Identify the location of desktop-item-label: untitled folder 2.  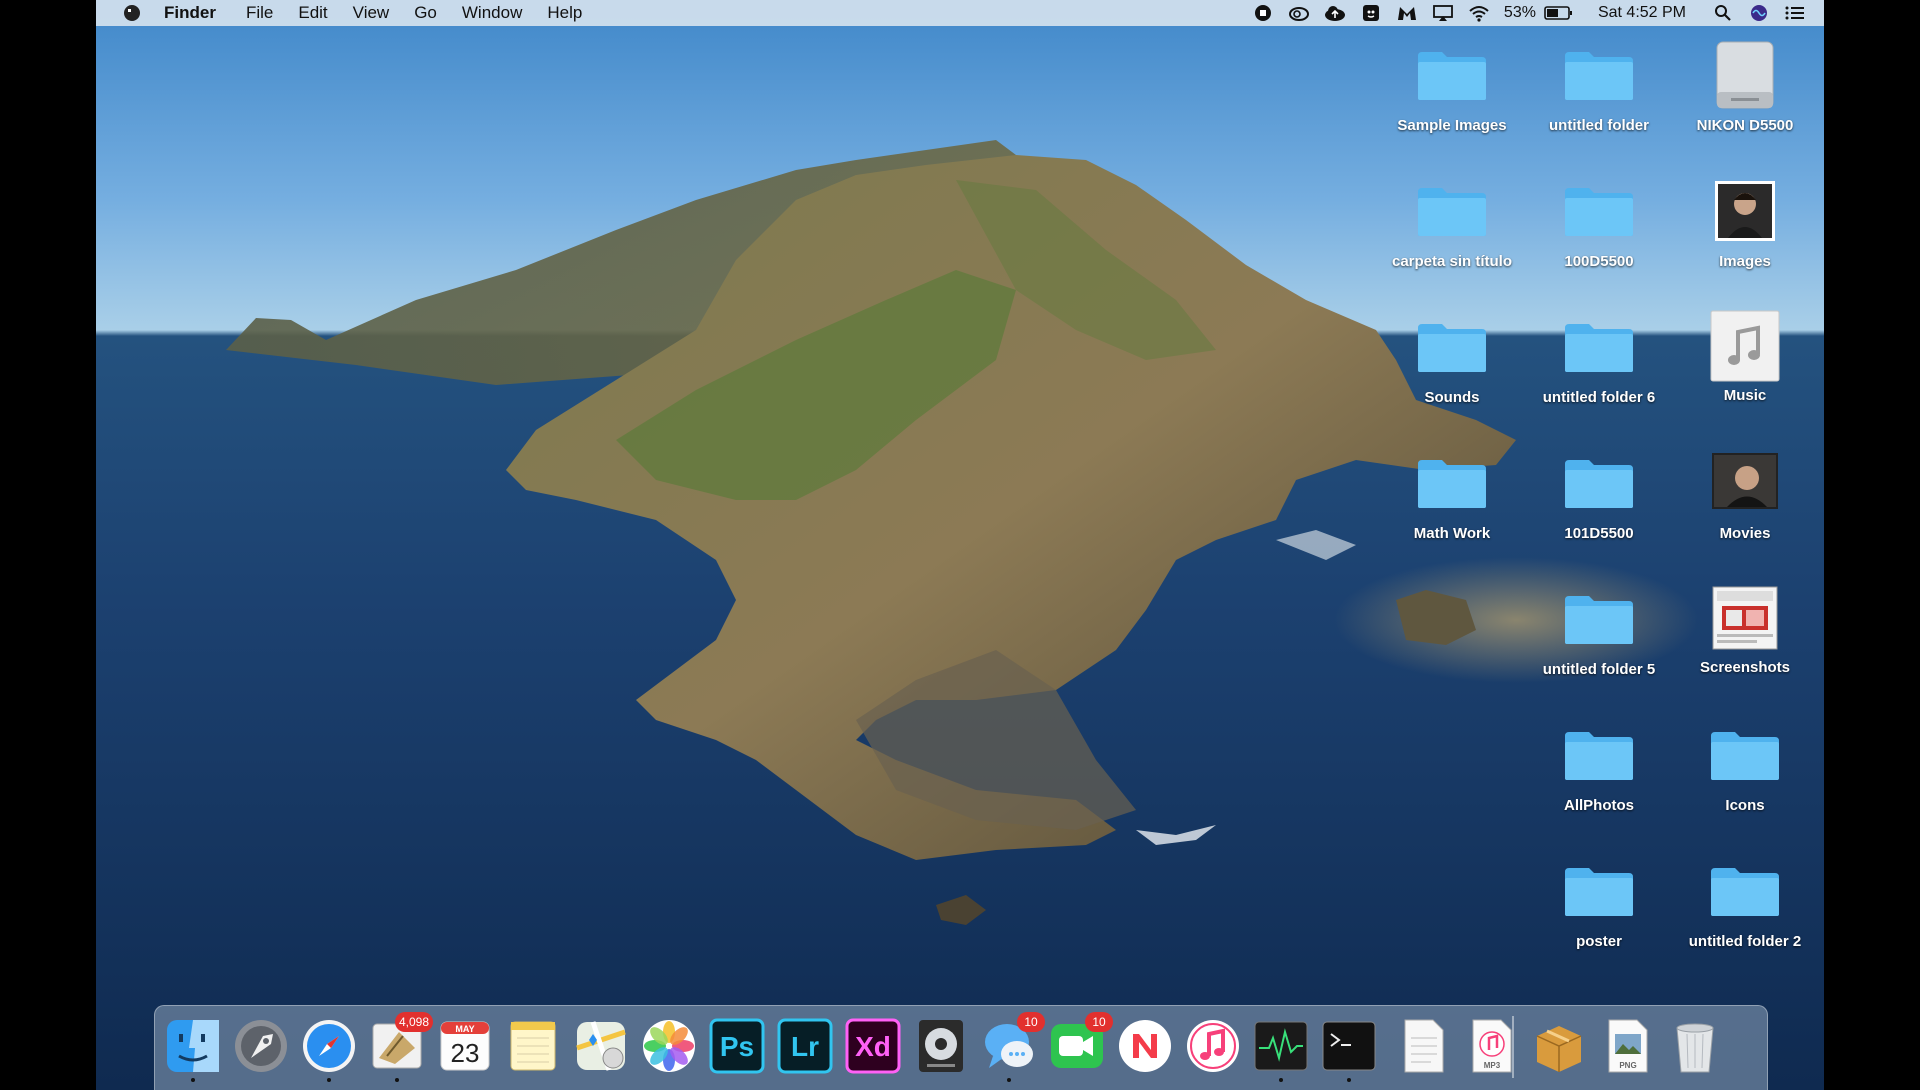
(1745, 941).